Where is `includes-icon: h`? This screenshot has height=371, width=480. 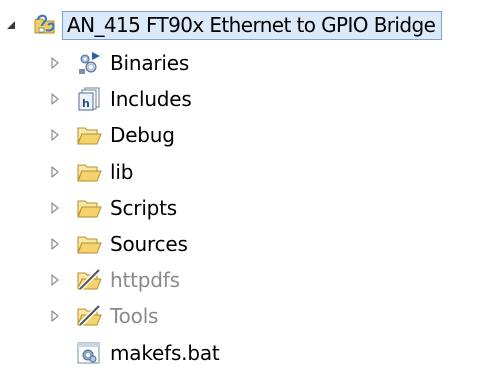 includes-icon: h is located at coordinates (89, 99).